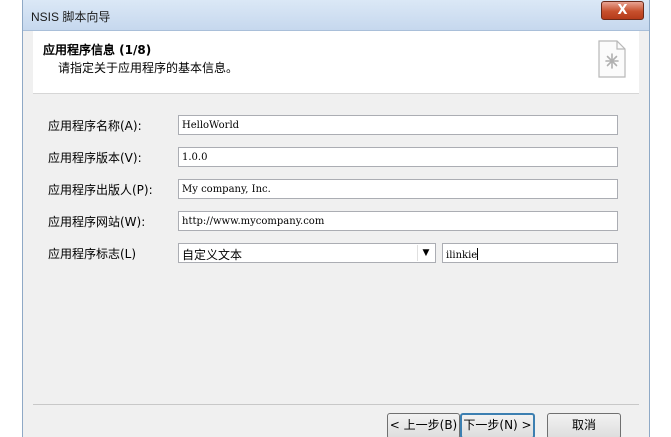 The height and width of the screenshot is (437, 671). What do you see at coordinates (100, 190) in the screenshot?
I see `app-publisher-label: 应用程序出版人(P):` at bounding box center [100, 190].